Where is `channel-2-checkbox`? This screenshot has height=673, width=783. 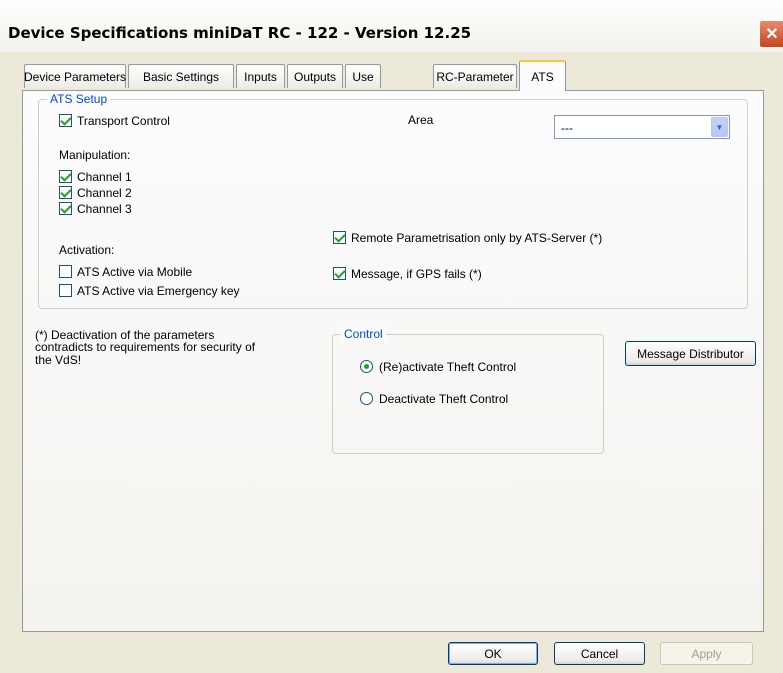 channel-2-checkbox is located at coordinates (65, 192).